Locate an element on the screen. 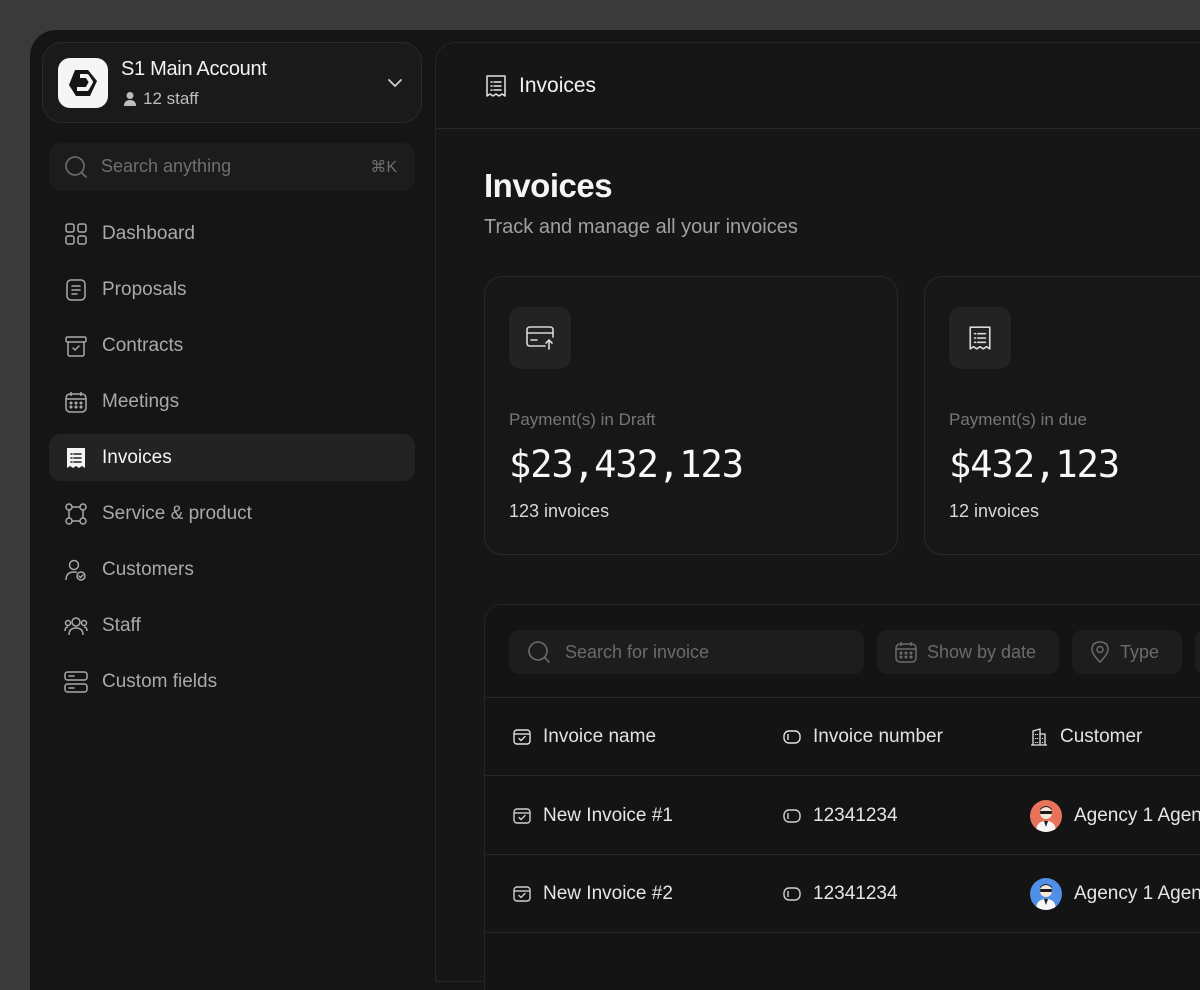 The width and height of the screenshot is (1200, 990). sidebar-item-meetings: Meetings is located at coordinates (232, 401).